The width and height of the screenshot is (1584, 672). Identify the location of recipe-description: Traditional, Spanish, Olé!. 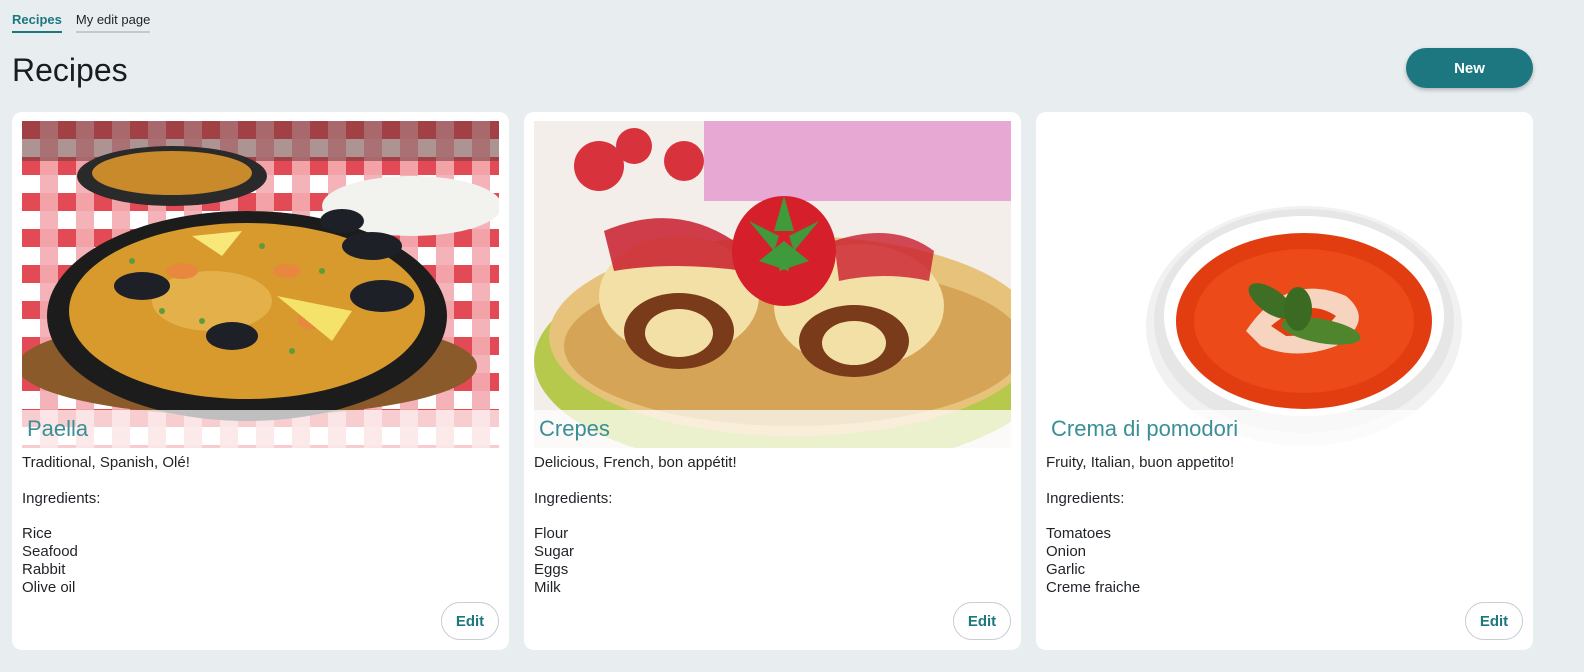
(106, 462).